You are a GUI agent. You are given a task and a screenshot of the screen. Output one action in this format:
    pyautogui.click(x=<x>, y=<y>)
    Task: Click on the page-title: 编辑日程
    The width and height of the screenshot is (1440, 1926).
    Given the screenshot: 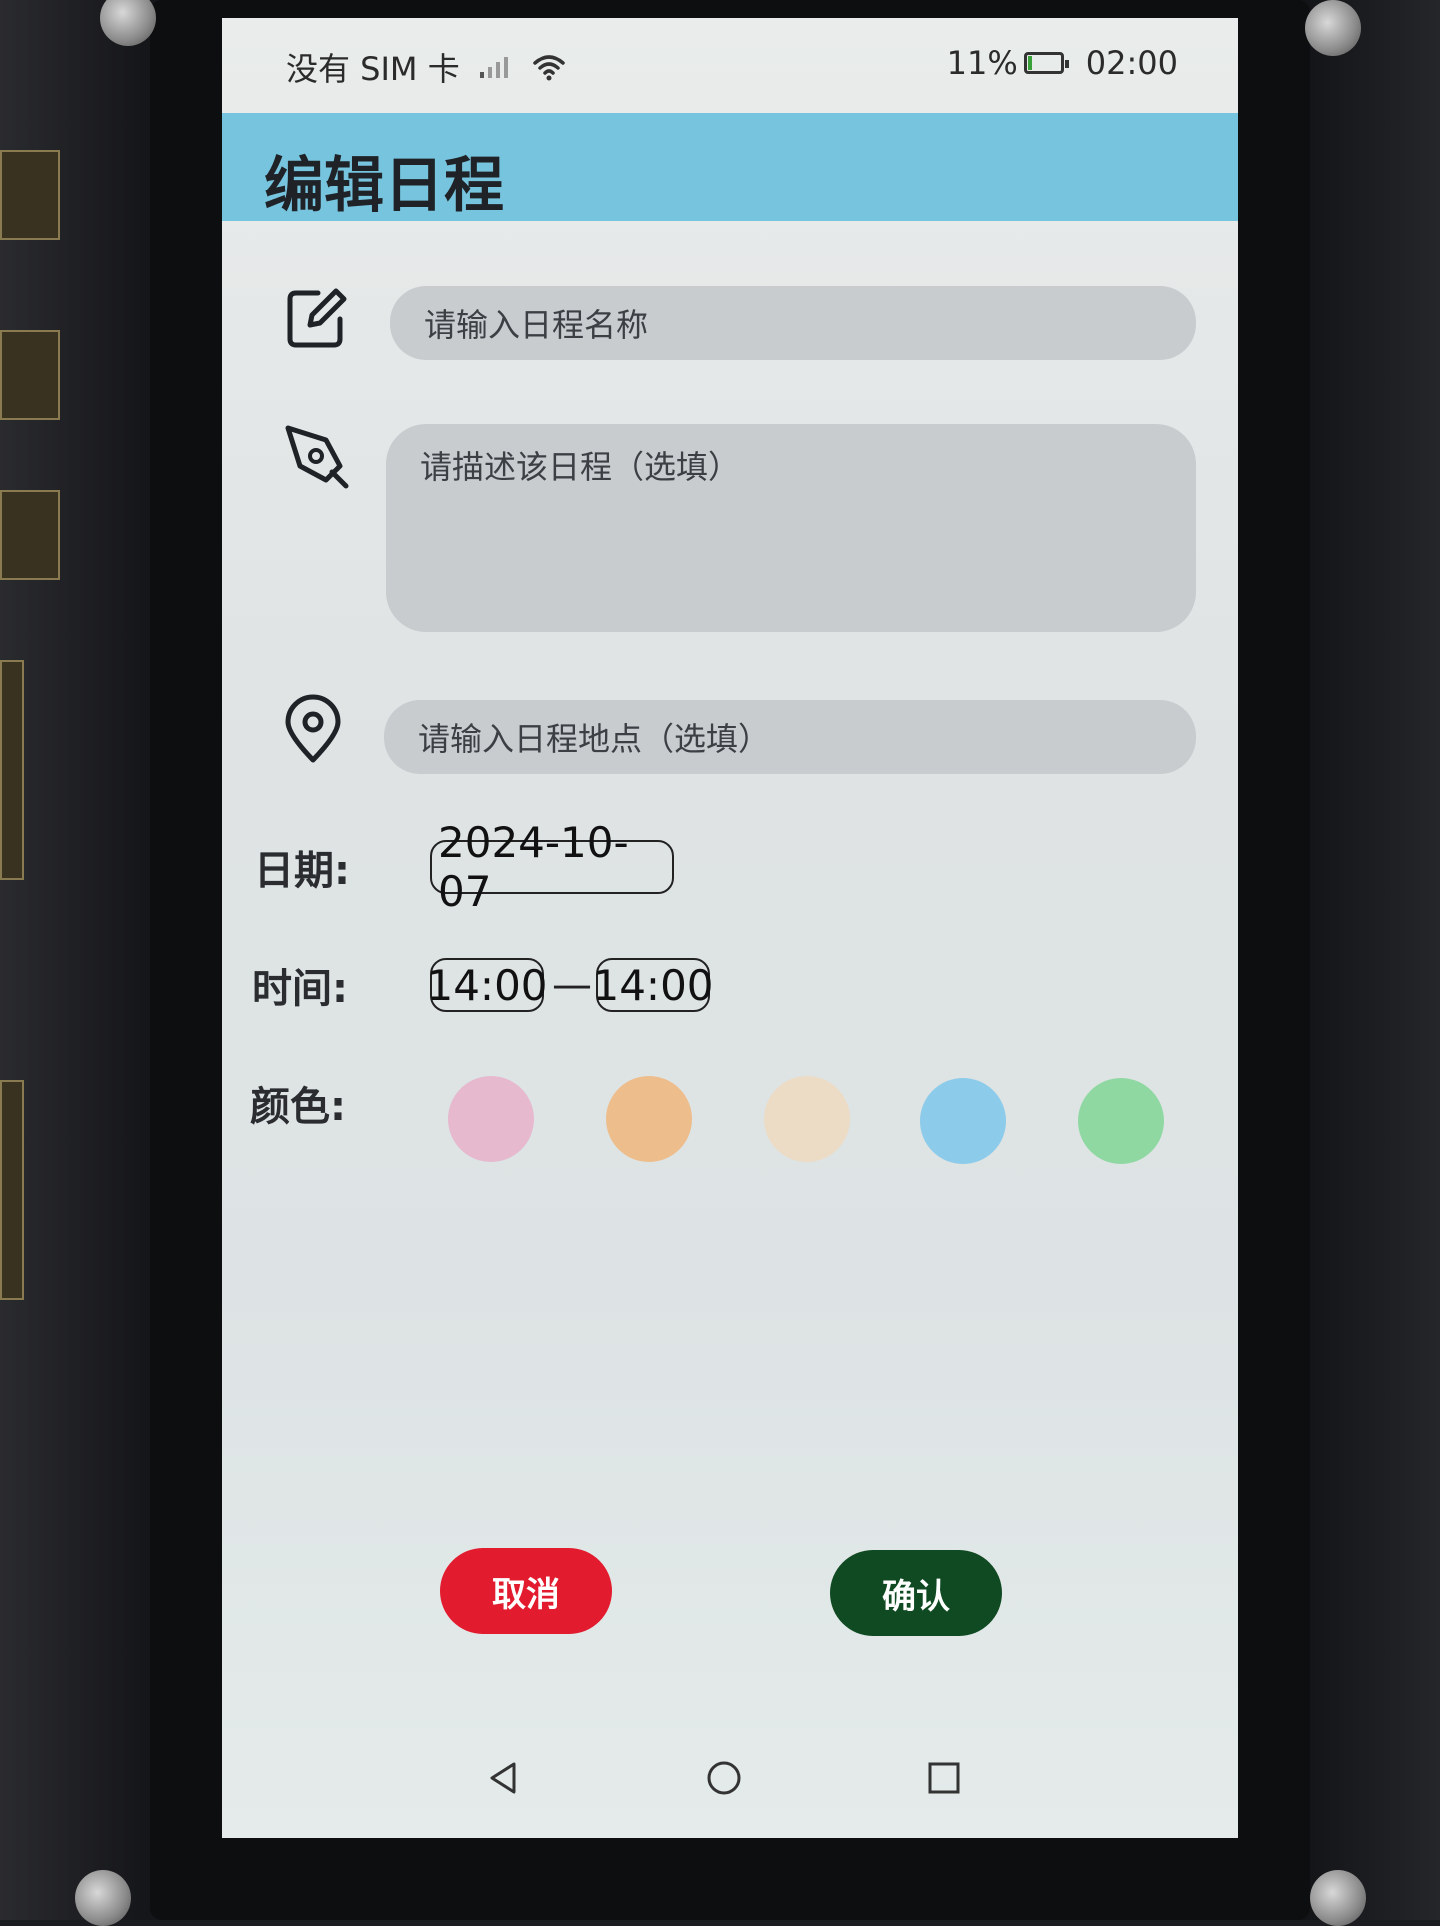 What is the action you would take?
    pyautogui.click(x=384, y=186)
    